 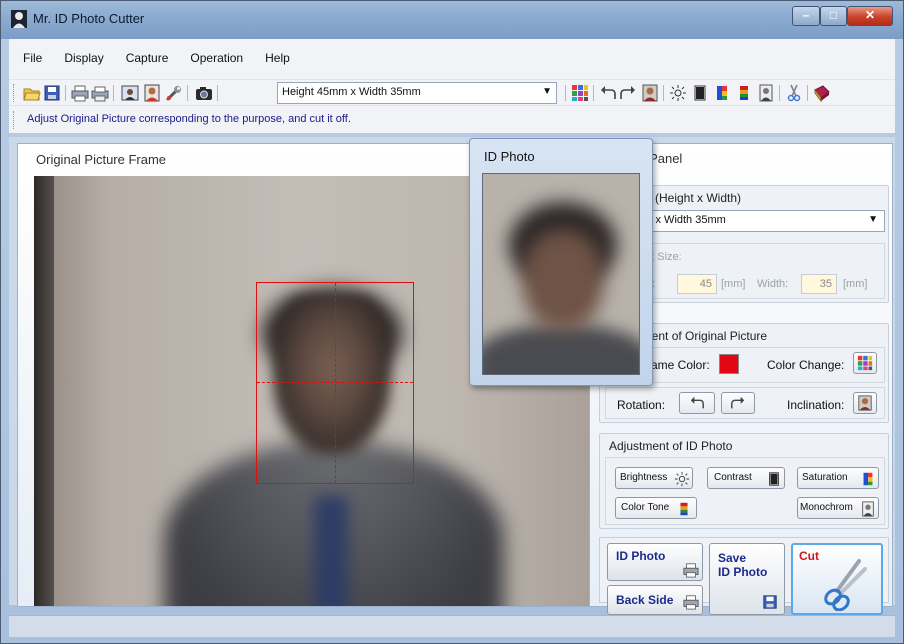 I want to click on contrast-button-label: Contrast, so click(x=733, y=477).